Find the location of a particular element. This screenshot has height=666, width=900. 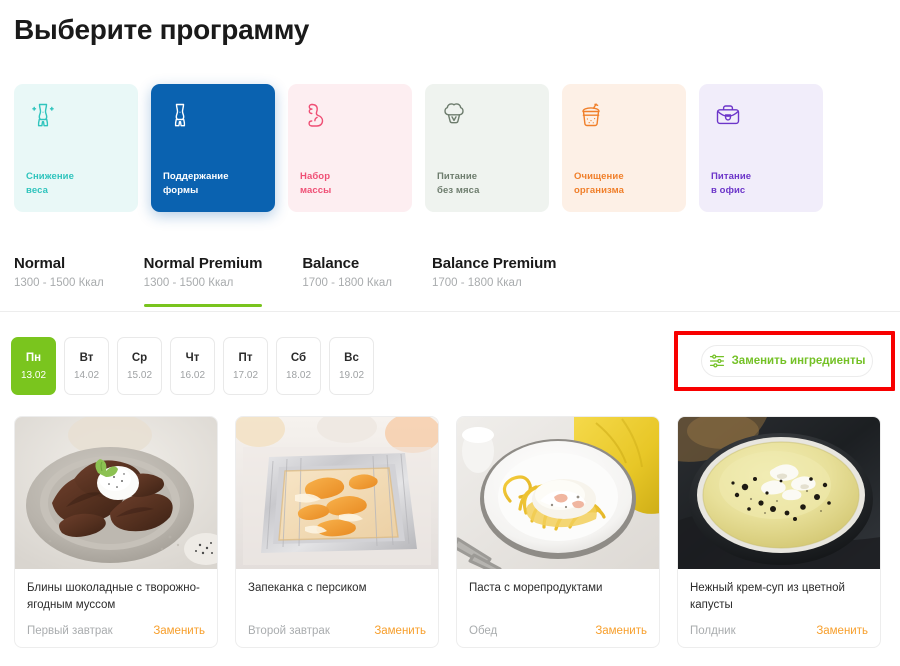

day-pill-sun: Вс 19.02 is located at coordinates (351, 366).